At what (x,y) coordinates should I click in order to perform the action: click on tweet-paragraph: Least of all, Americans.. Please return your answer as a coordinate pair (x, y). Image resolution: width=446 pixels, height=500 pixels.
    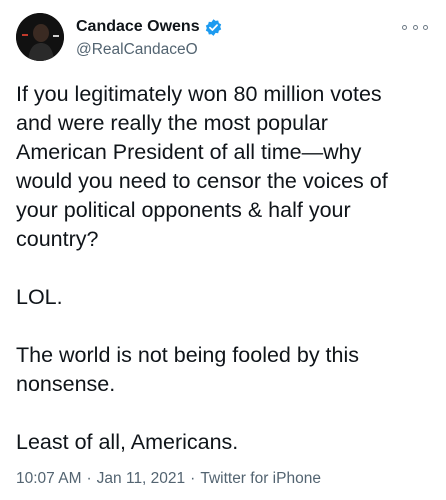
    Looking at the image, I should click on (127, 442).